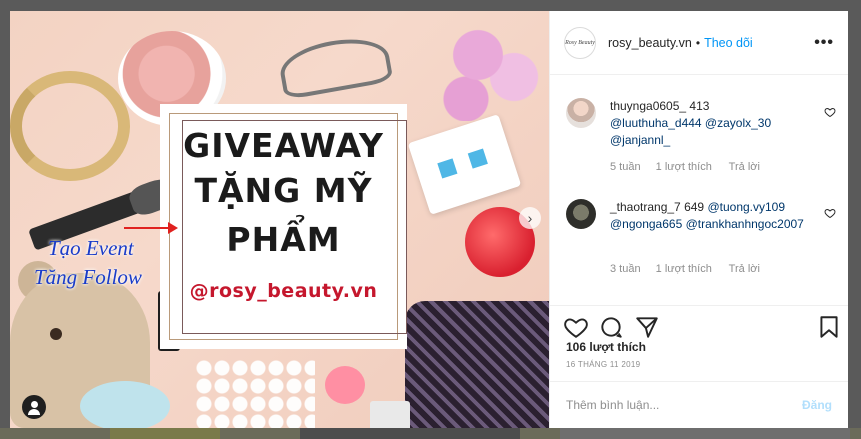  What do you see at coordinates (283, 239) in the screenshot?
I see `poster-line-3: PHẨM` at bounding box center [283, 239].